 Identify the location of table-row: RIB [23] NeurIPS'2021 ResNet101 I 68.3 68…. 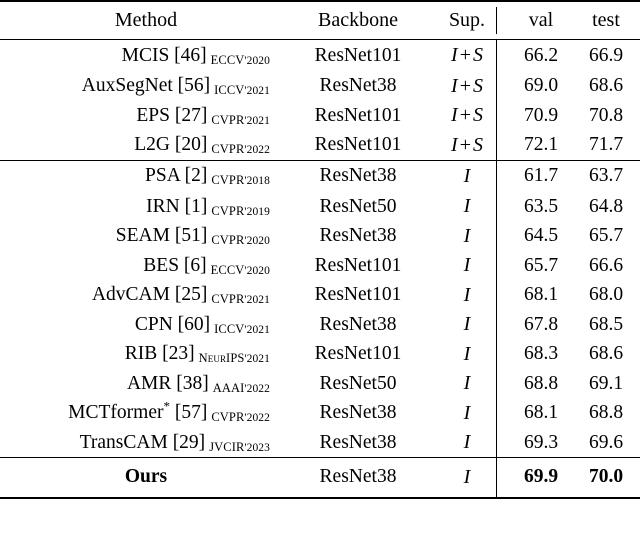
(320, 354).